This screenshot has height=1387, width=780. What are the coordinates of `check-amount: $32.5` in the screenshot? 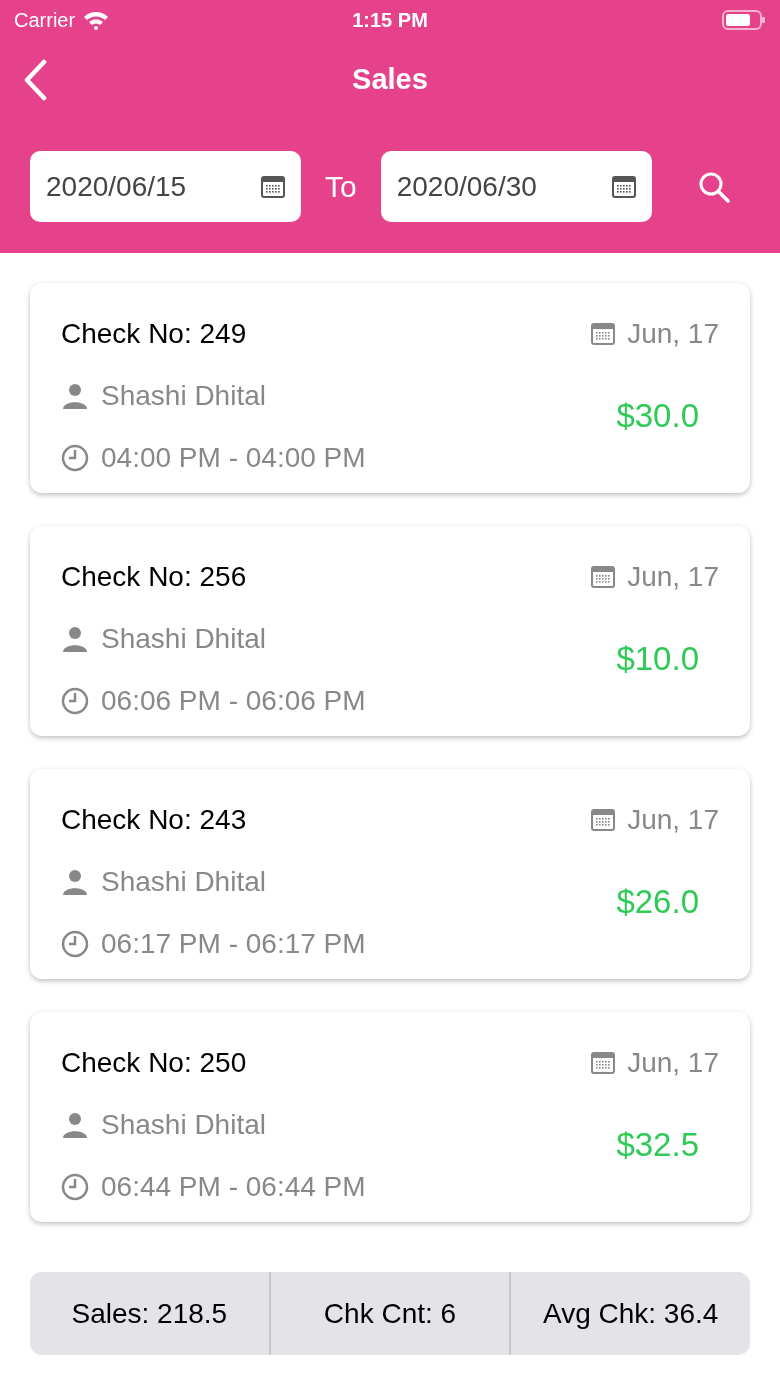 It's located at (657, 1145).